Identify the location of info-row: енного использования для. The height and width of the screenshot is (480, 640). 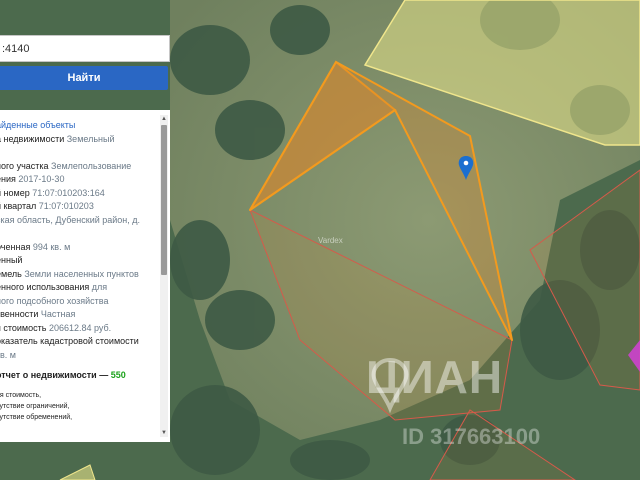
(78, 288).